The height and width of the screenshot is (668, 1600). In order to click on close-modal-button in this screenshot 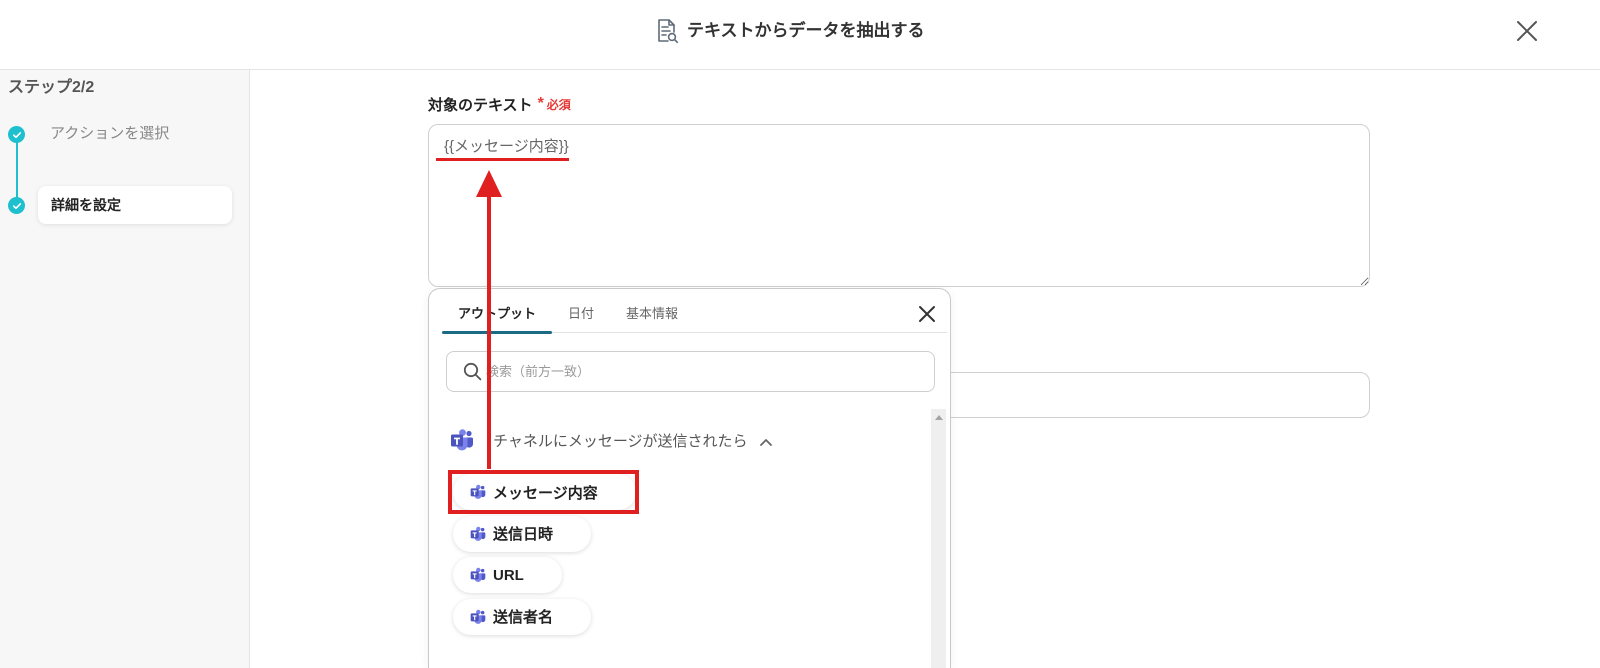, I will do `click(1527, 31)`.